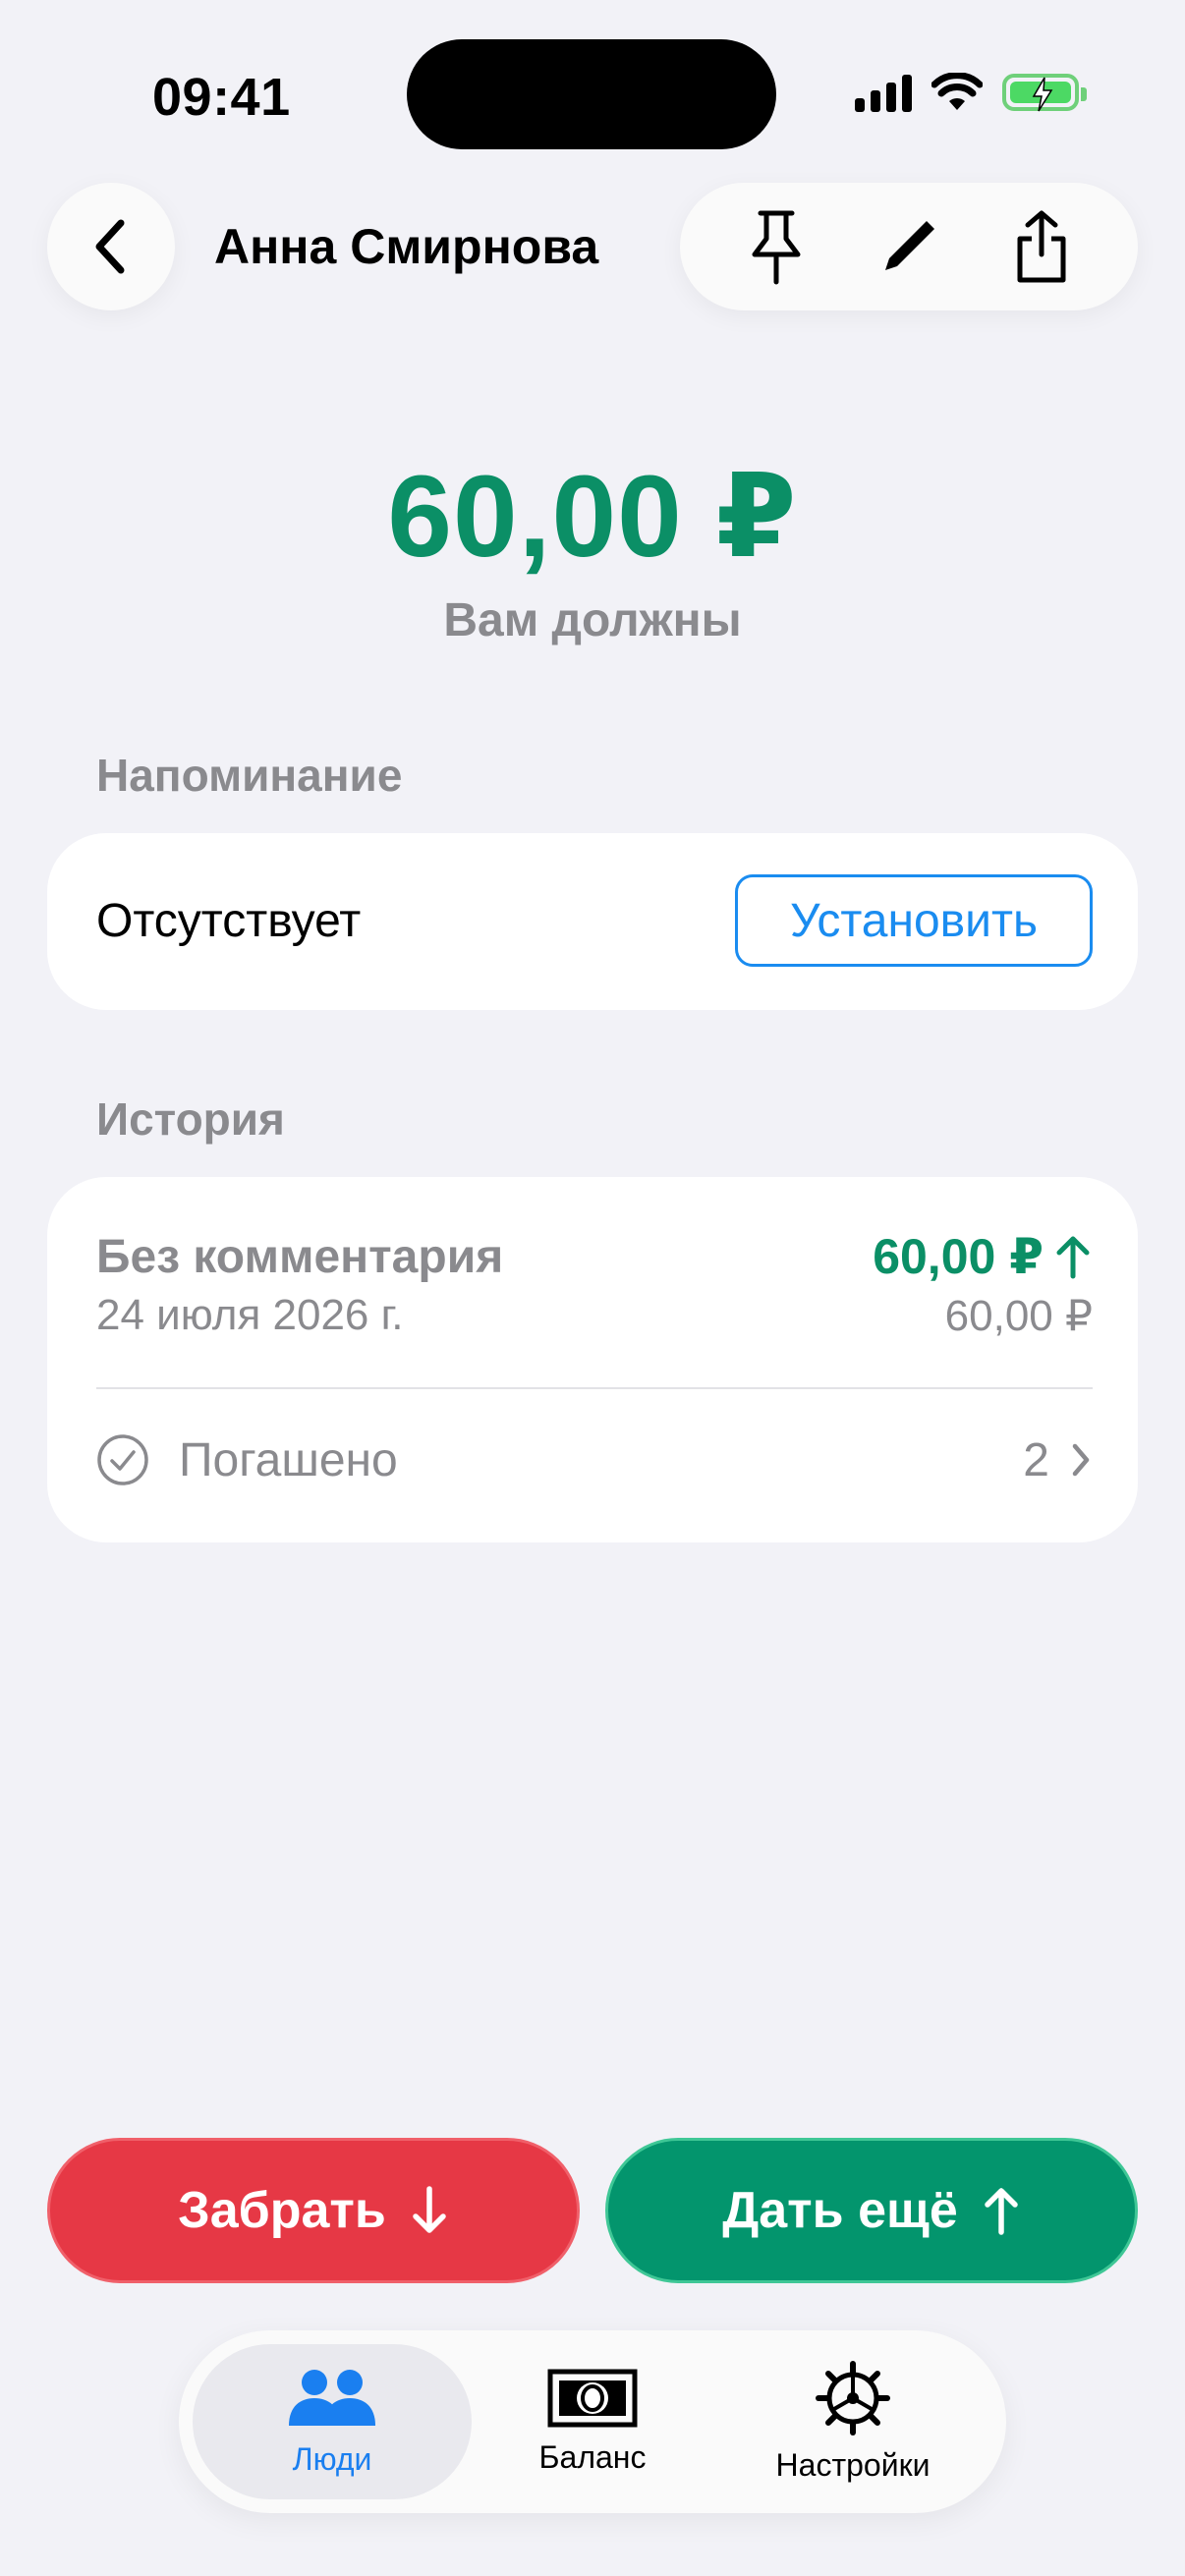  Describe the element at coordinates (1036, 1459) in the screenshot. I see `repaid-count: 2` at that location.